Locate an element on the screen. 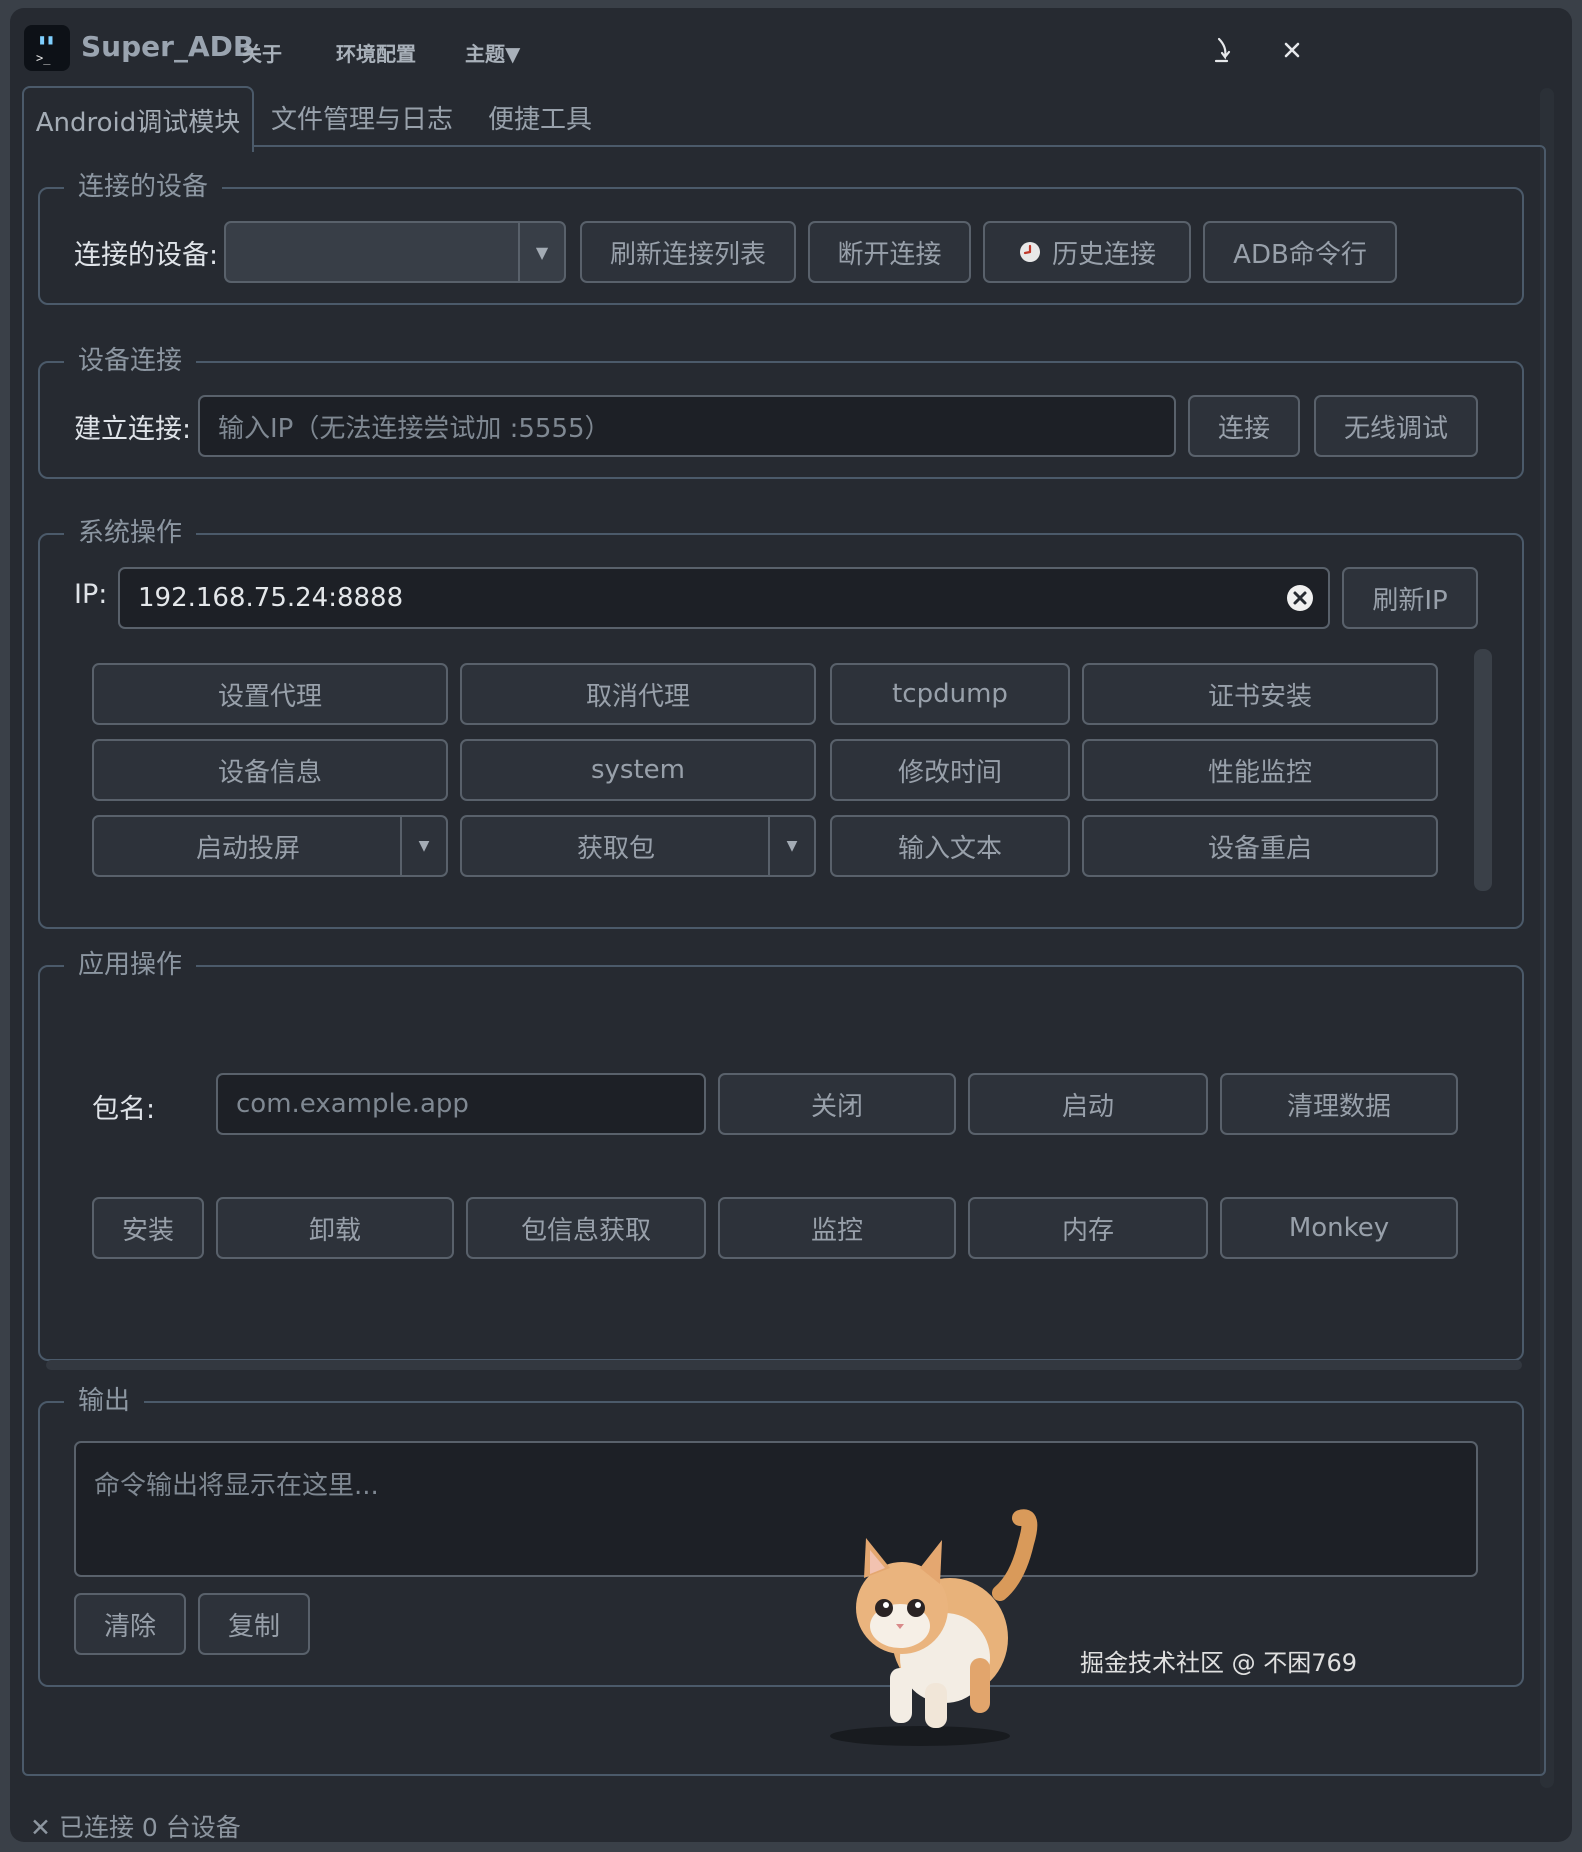  clear-output-button: 清除 is located at coordinates (130, 1624).